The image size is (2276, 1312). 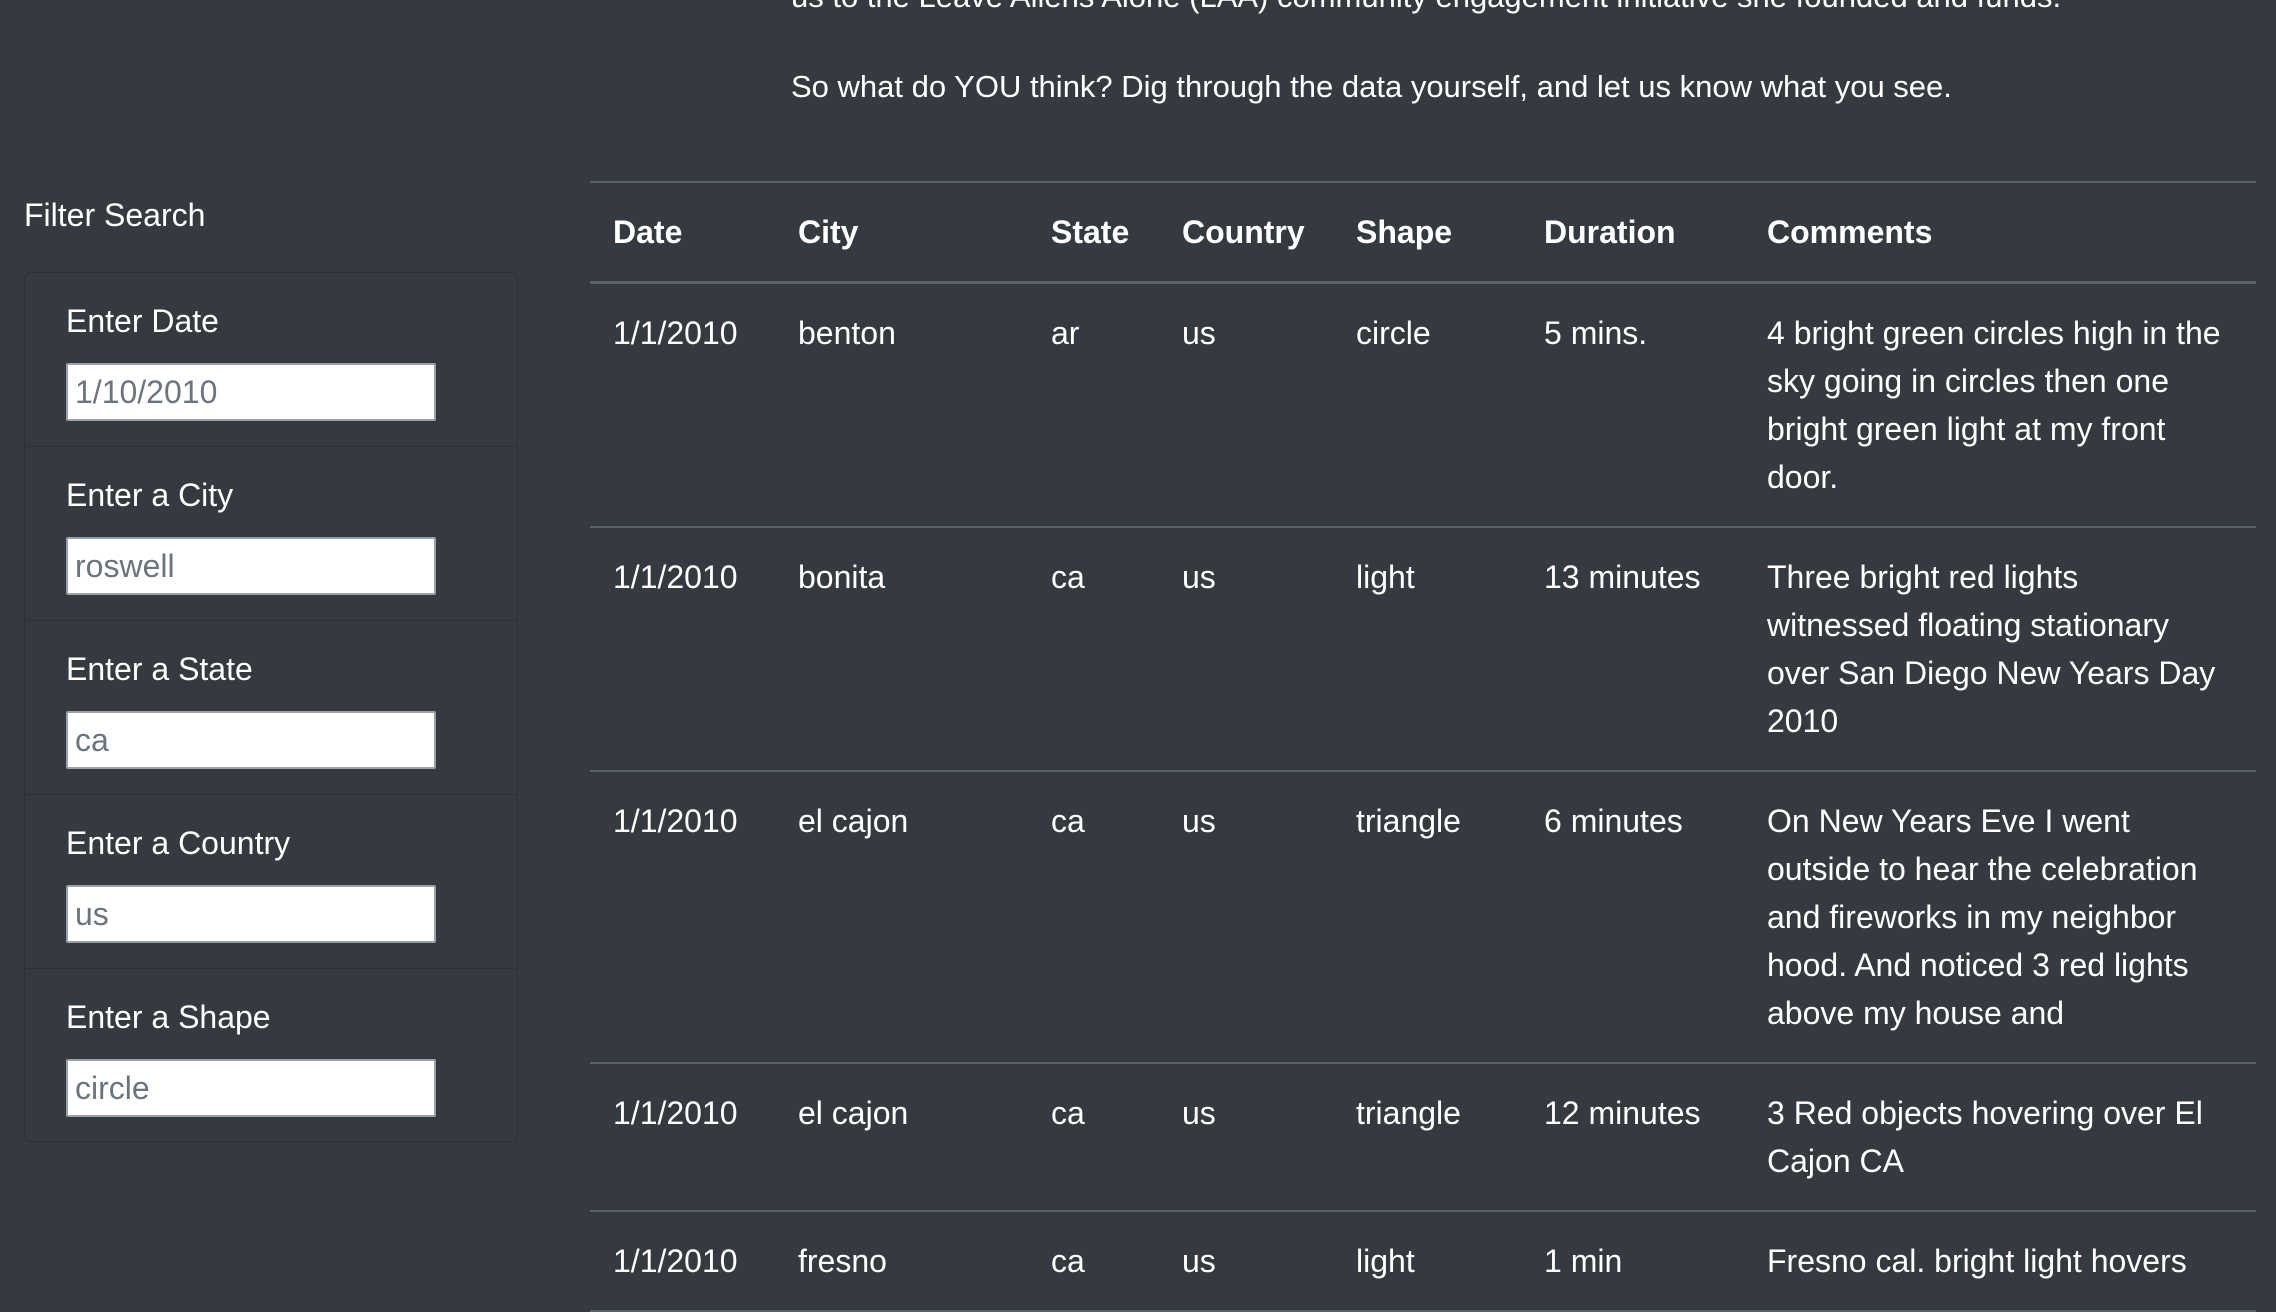 I want to click on header-city: City, so click(x=901, y=232).